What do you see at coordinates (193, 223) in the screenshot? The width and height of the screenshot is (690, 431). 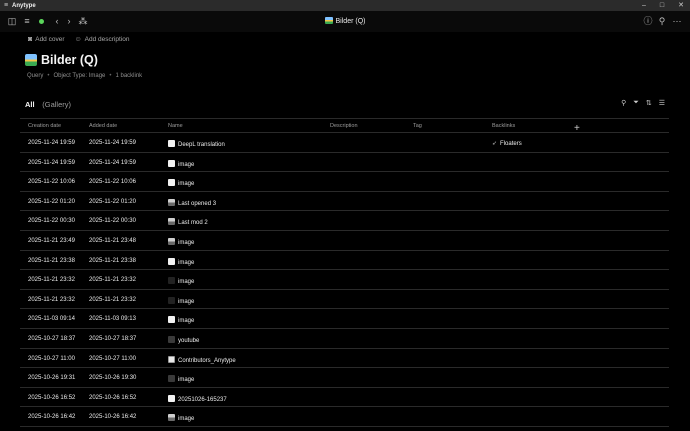 I see `cell-name-label: Last mod 2` at bounding box center [193, 223].